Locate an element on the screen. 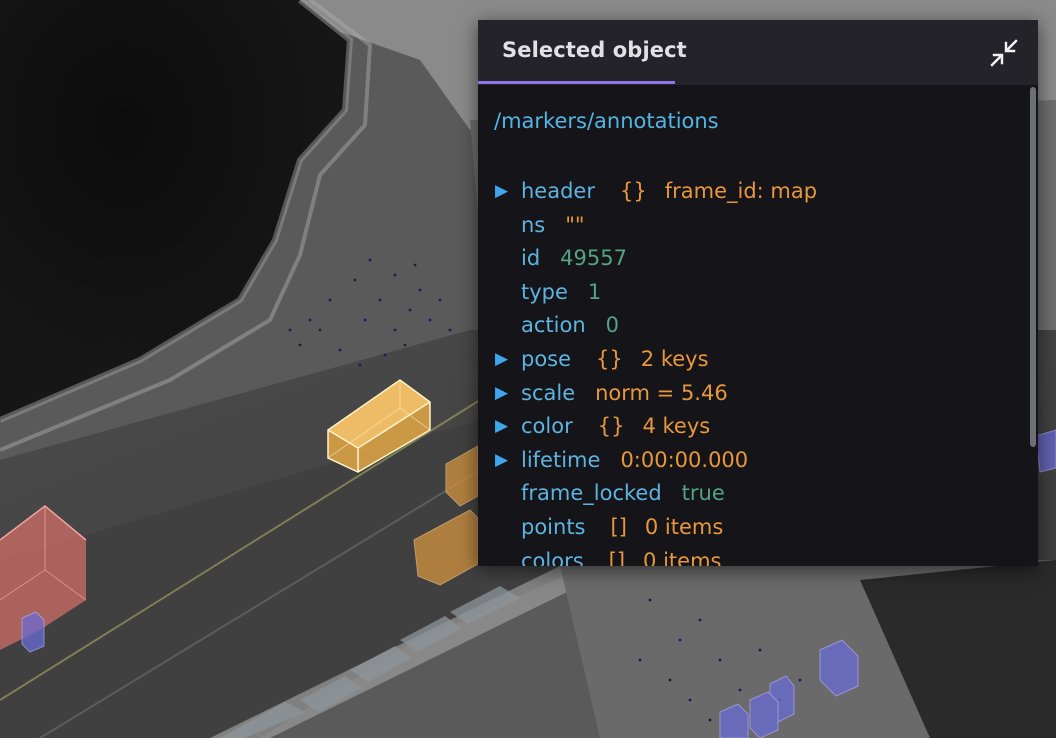  field-key: scale is located at coordinates (548, 392).